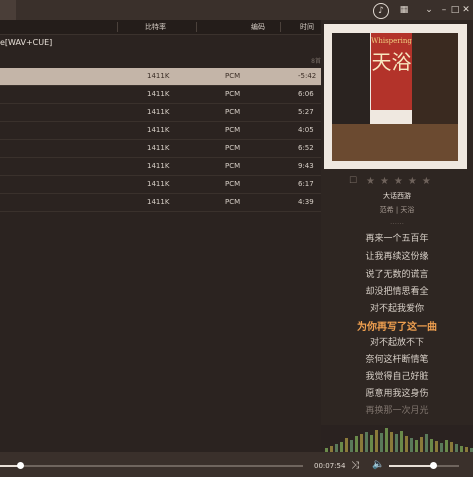  I want to click on lyric-line: 说了无数的谎言, so click(397, 275).